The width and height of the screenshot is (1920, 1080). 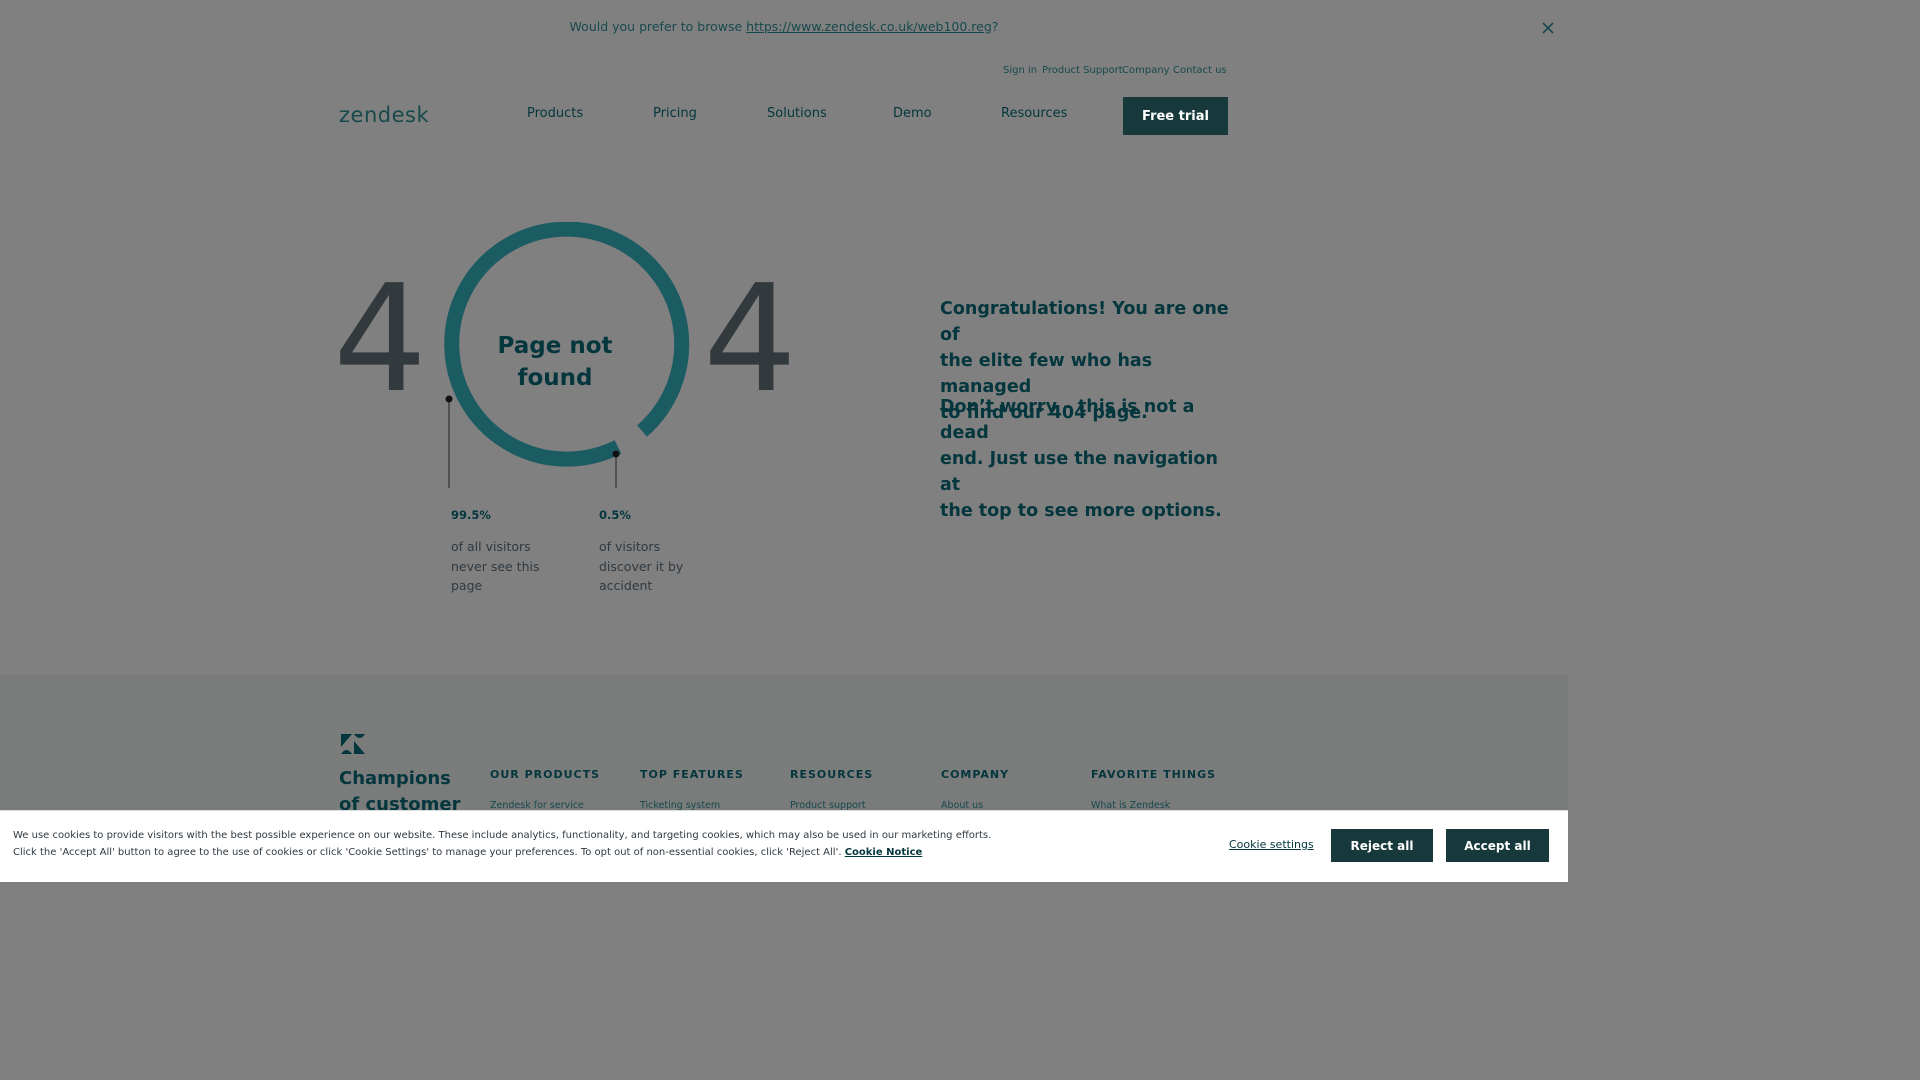 I want to click on close-icon, so click(x=1548, y=28).